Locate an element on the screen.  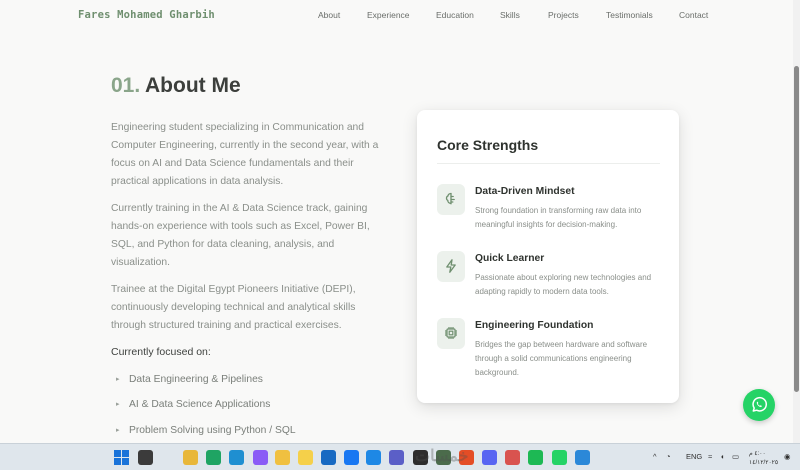
nav-link-testimonials: Testimonials is located at coordinates (629, 15).